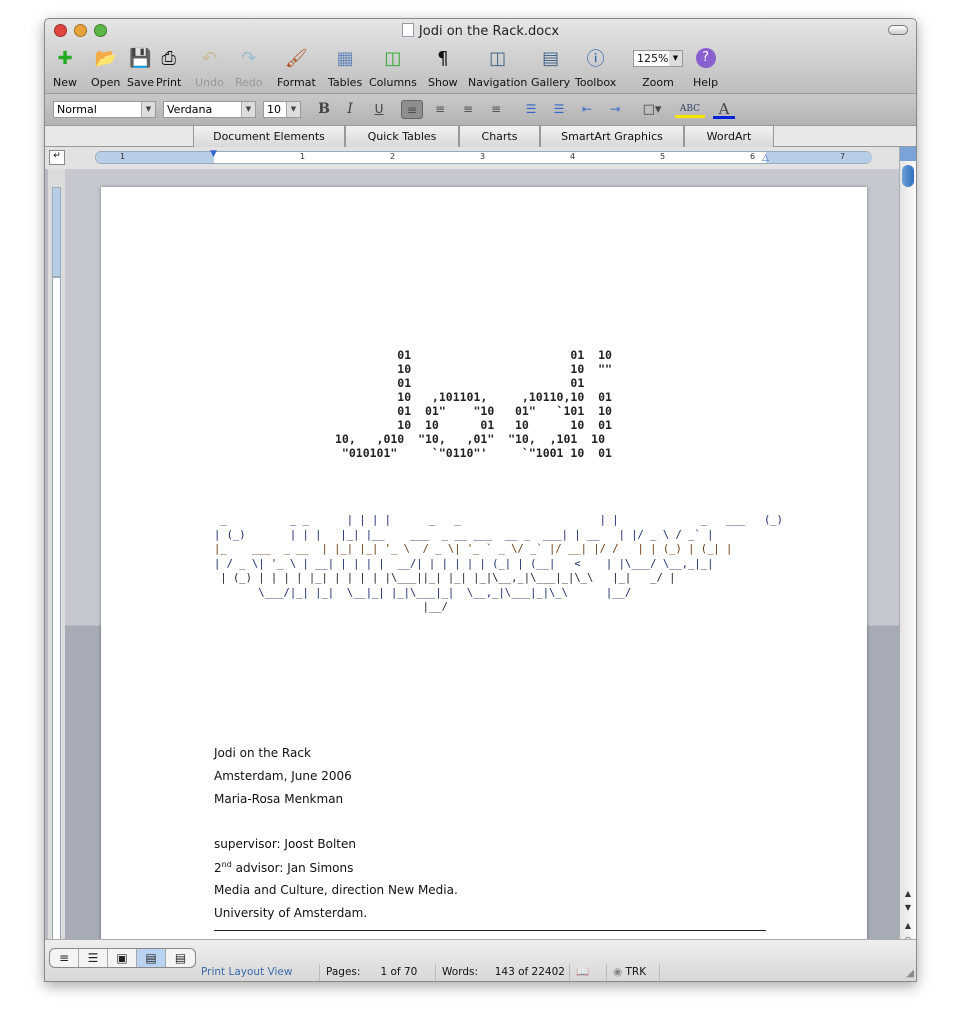 The height and width of the screenshot is (1030, 960). I want to click on font-color-button: A, so click(724, 109).